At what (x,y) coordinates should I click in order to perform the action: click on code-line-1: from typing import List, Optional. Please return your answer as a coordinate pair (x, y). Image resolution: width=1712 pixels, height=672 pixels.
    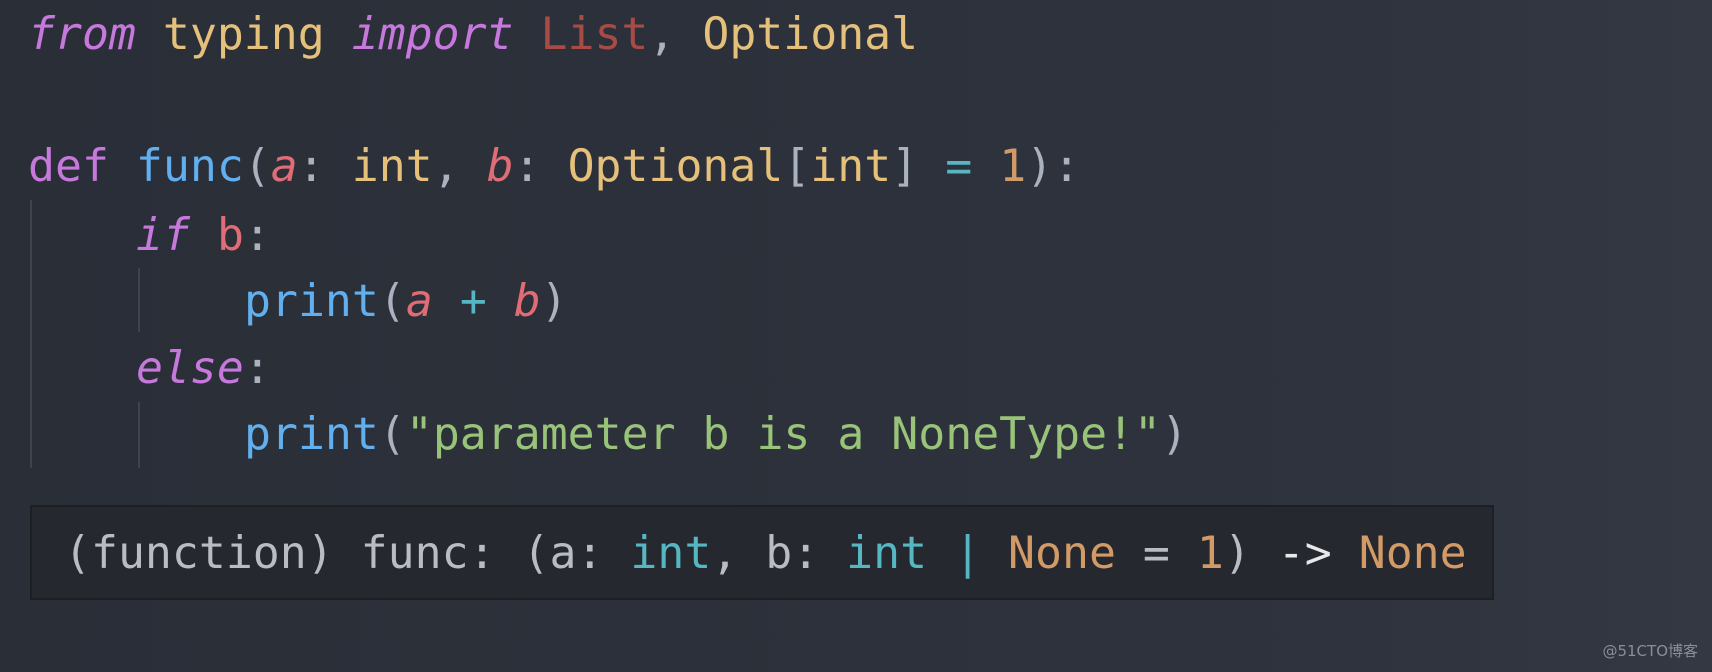
    Looking at the image, I should click on (473, 33).